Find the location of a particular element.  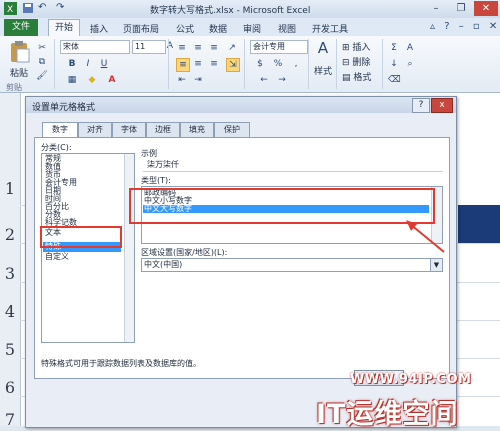

close-icon: ✕ is located at coordinates (486, 8).